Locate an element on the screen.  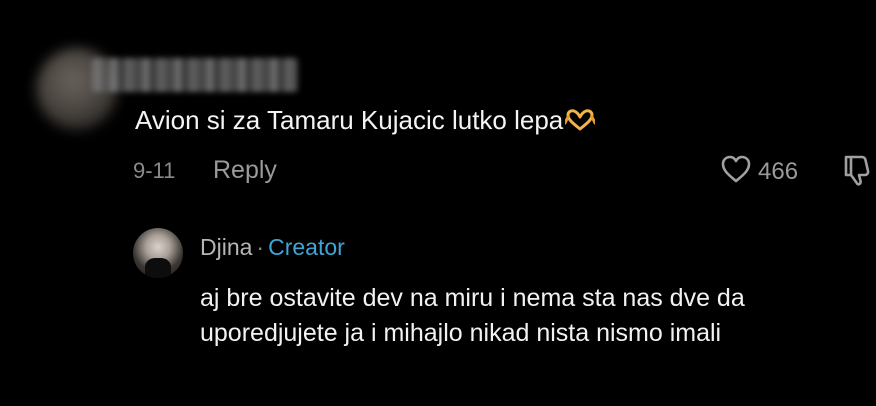
commenter-name-redacted is located at coordinates (195, 75).